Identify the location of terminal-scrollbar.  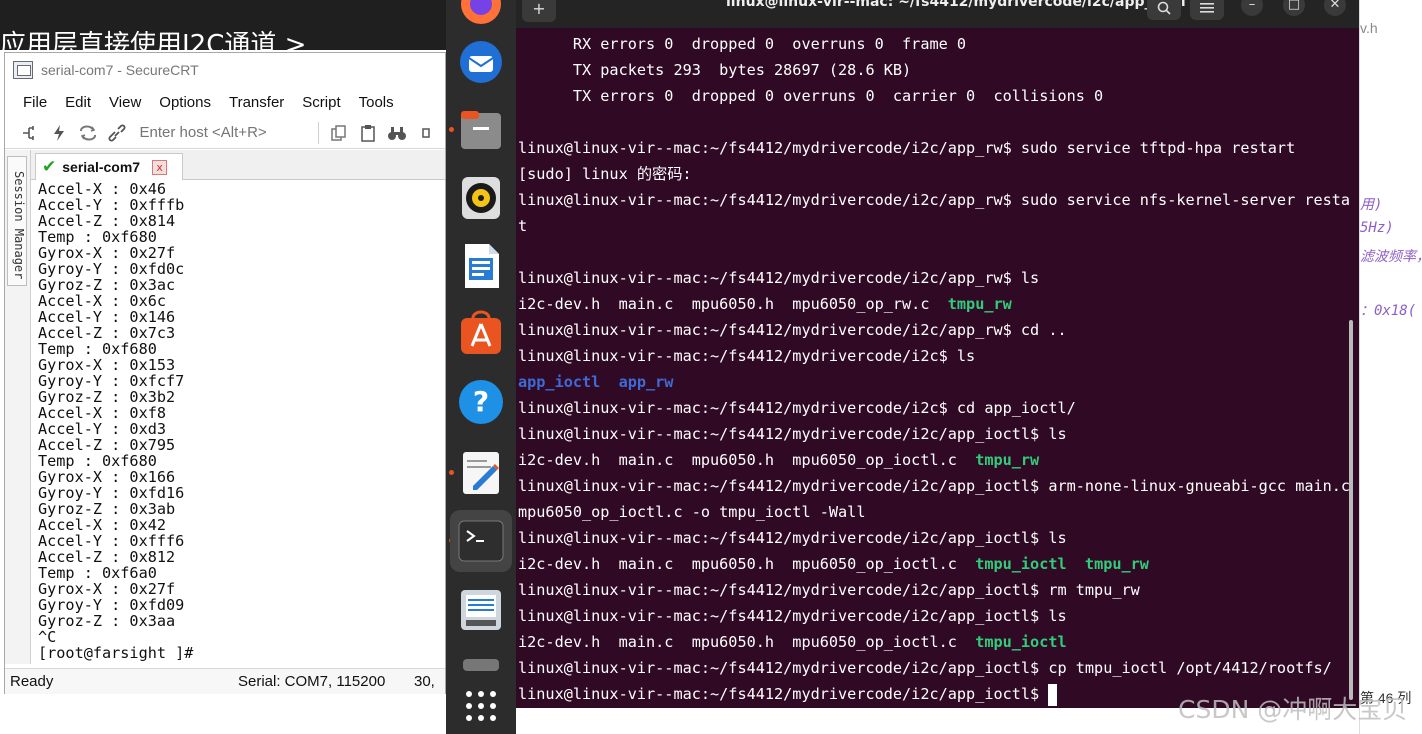
(1351, 510).